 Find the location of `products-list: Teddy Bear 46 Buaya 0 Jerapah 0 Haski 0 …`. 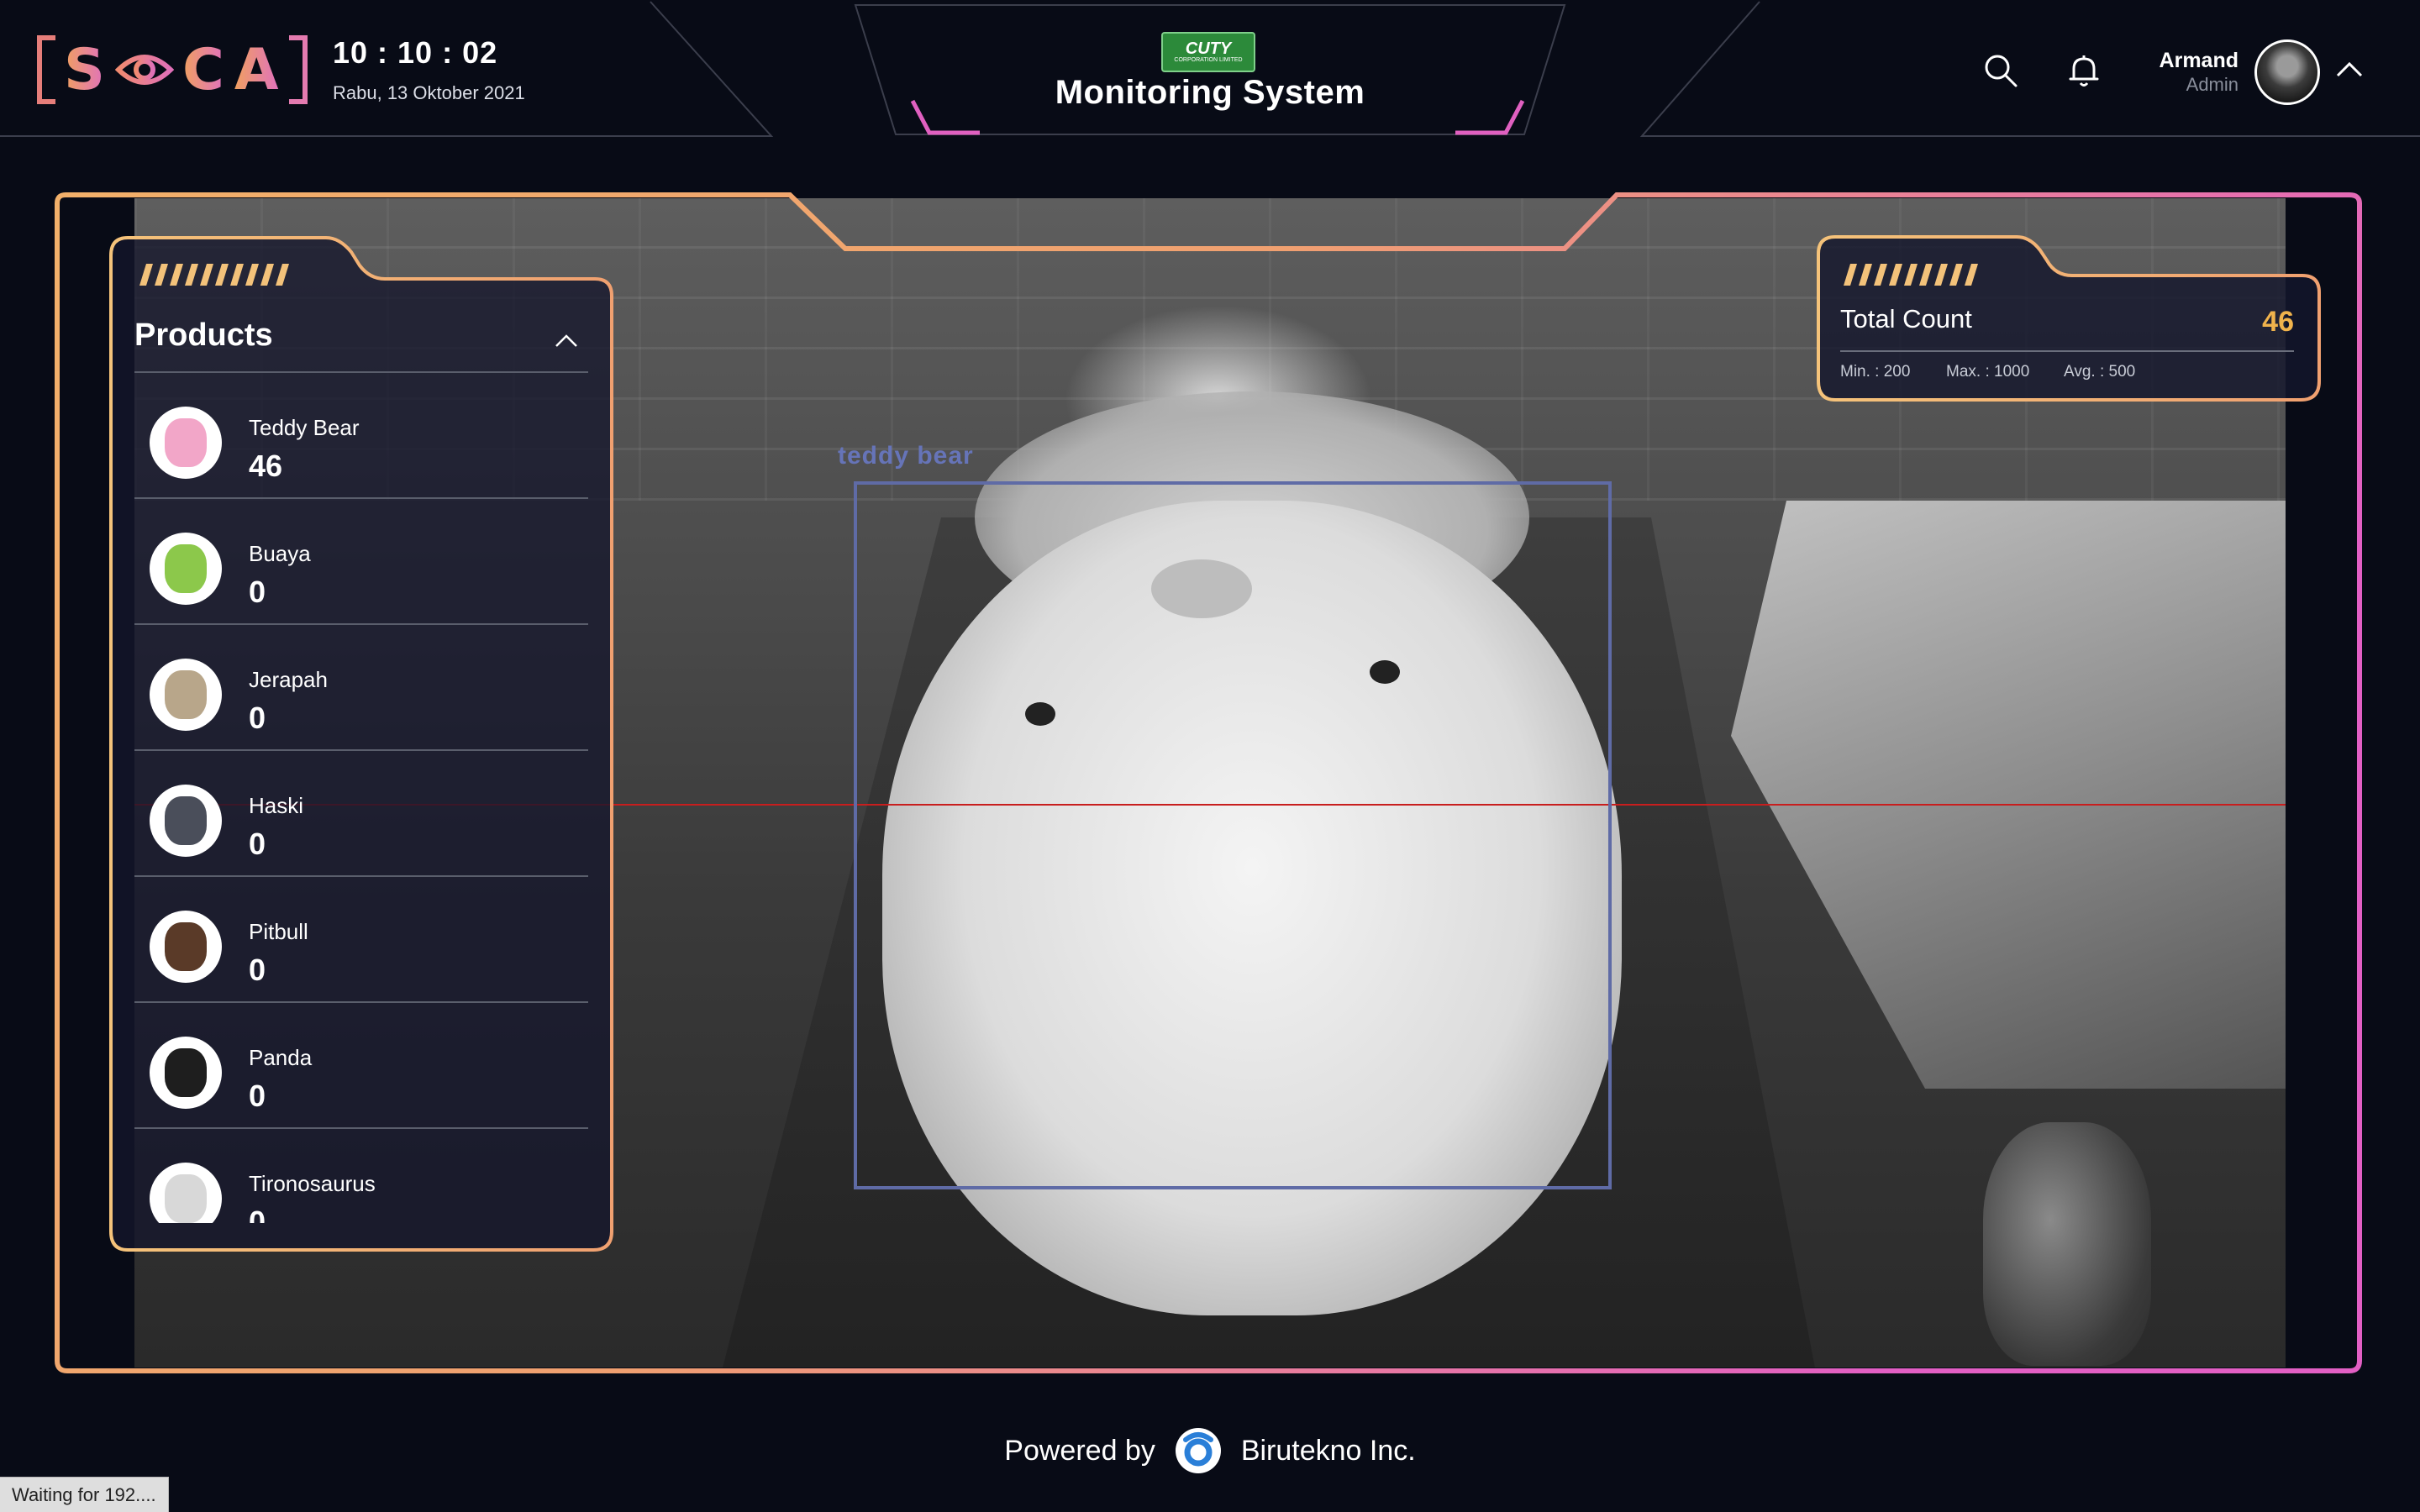

products-list: Teddy Bear 46 Buaya 0 Jerapah 0 Haski 0 … is located at coordinates (361, 798).